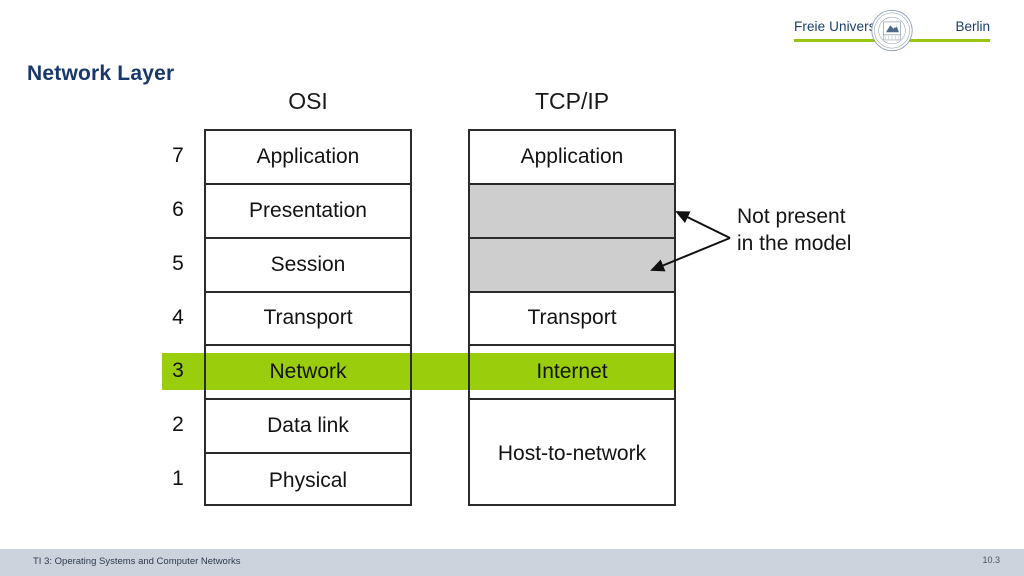 Image resolution: width=1024 pixels, height=576 pixels. What do you see at coordinates (308, 212) in the screenshot?
I see `osi-cell-presentation: Presentation` at bounding box center [308, 212].